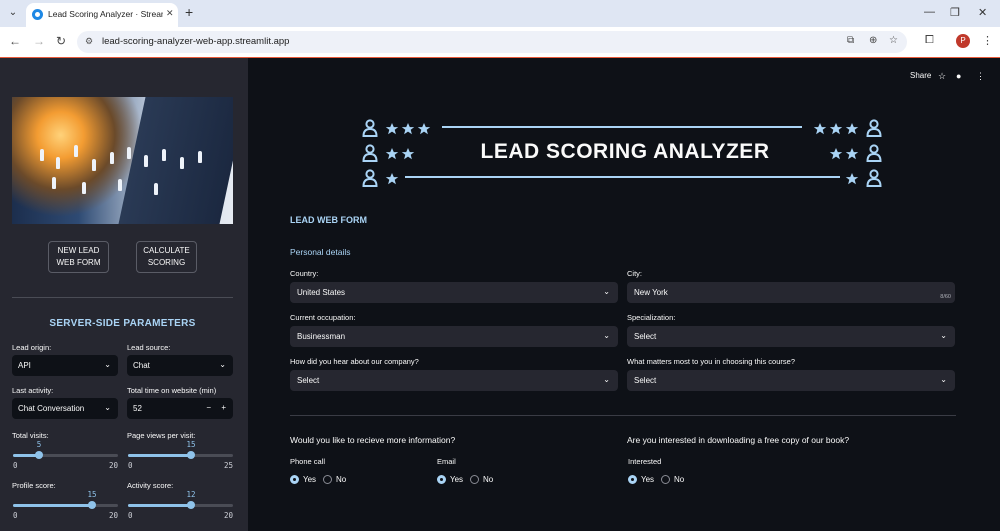 This screenshot has height=531, width=1000. I want to click on new-lead-web-form-button: NEW LEAD WEB FORM, so click(78, 257).